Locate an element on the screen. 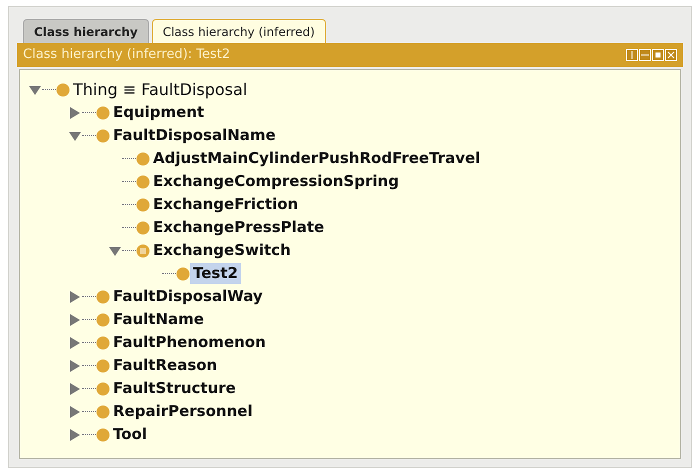 The height and width of the screenshot is (474, 700). split-icon is located at coordinates (632, 55).